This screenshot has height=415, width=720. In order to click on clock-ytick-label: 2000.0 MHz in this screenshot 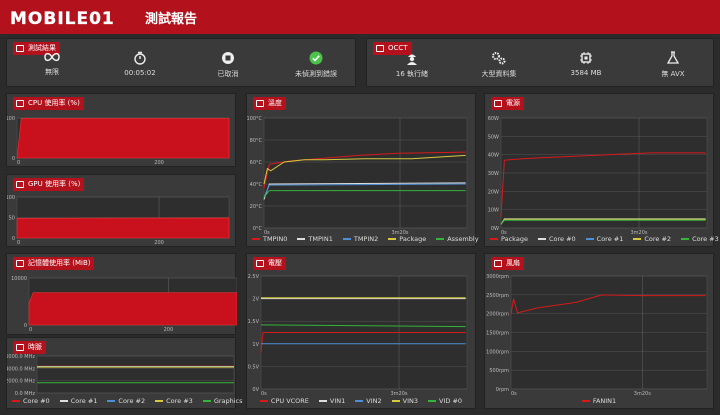, I will do `click(21, 382)`.